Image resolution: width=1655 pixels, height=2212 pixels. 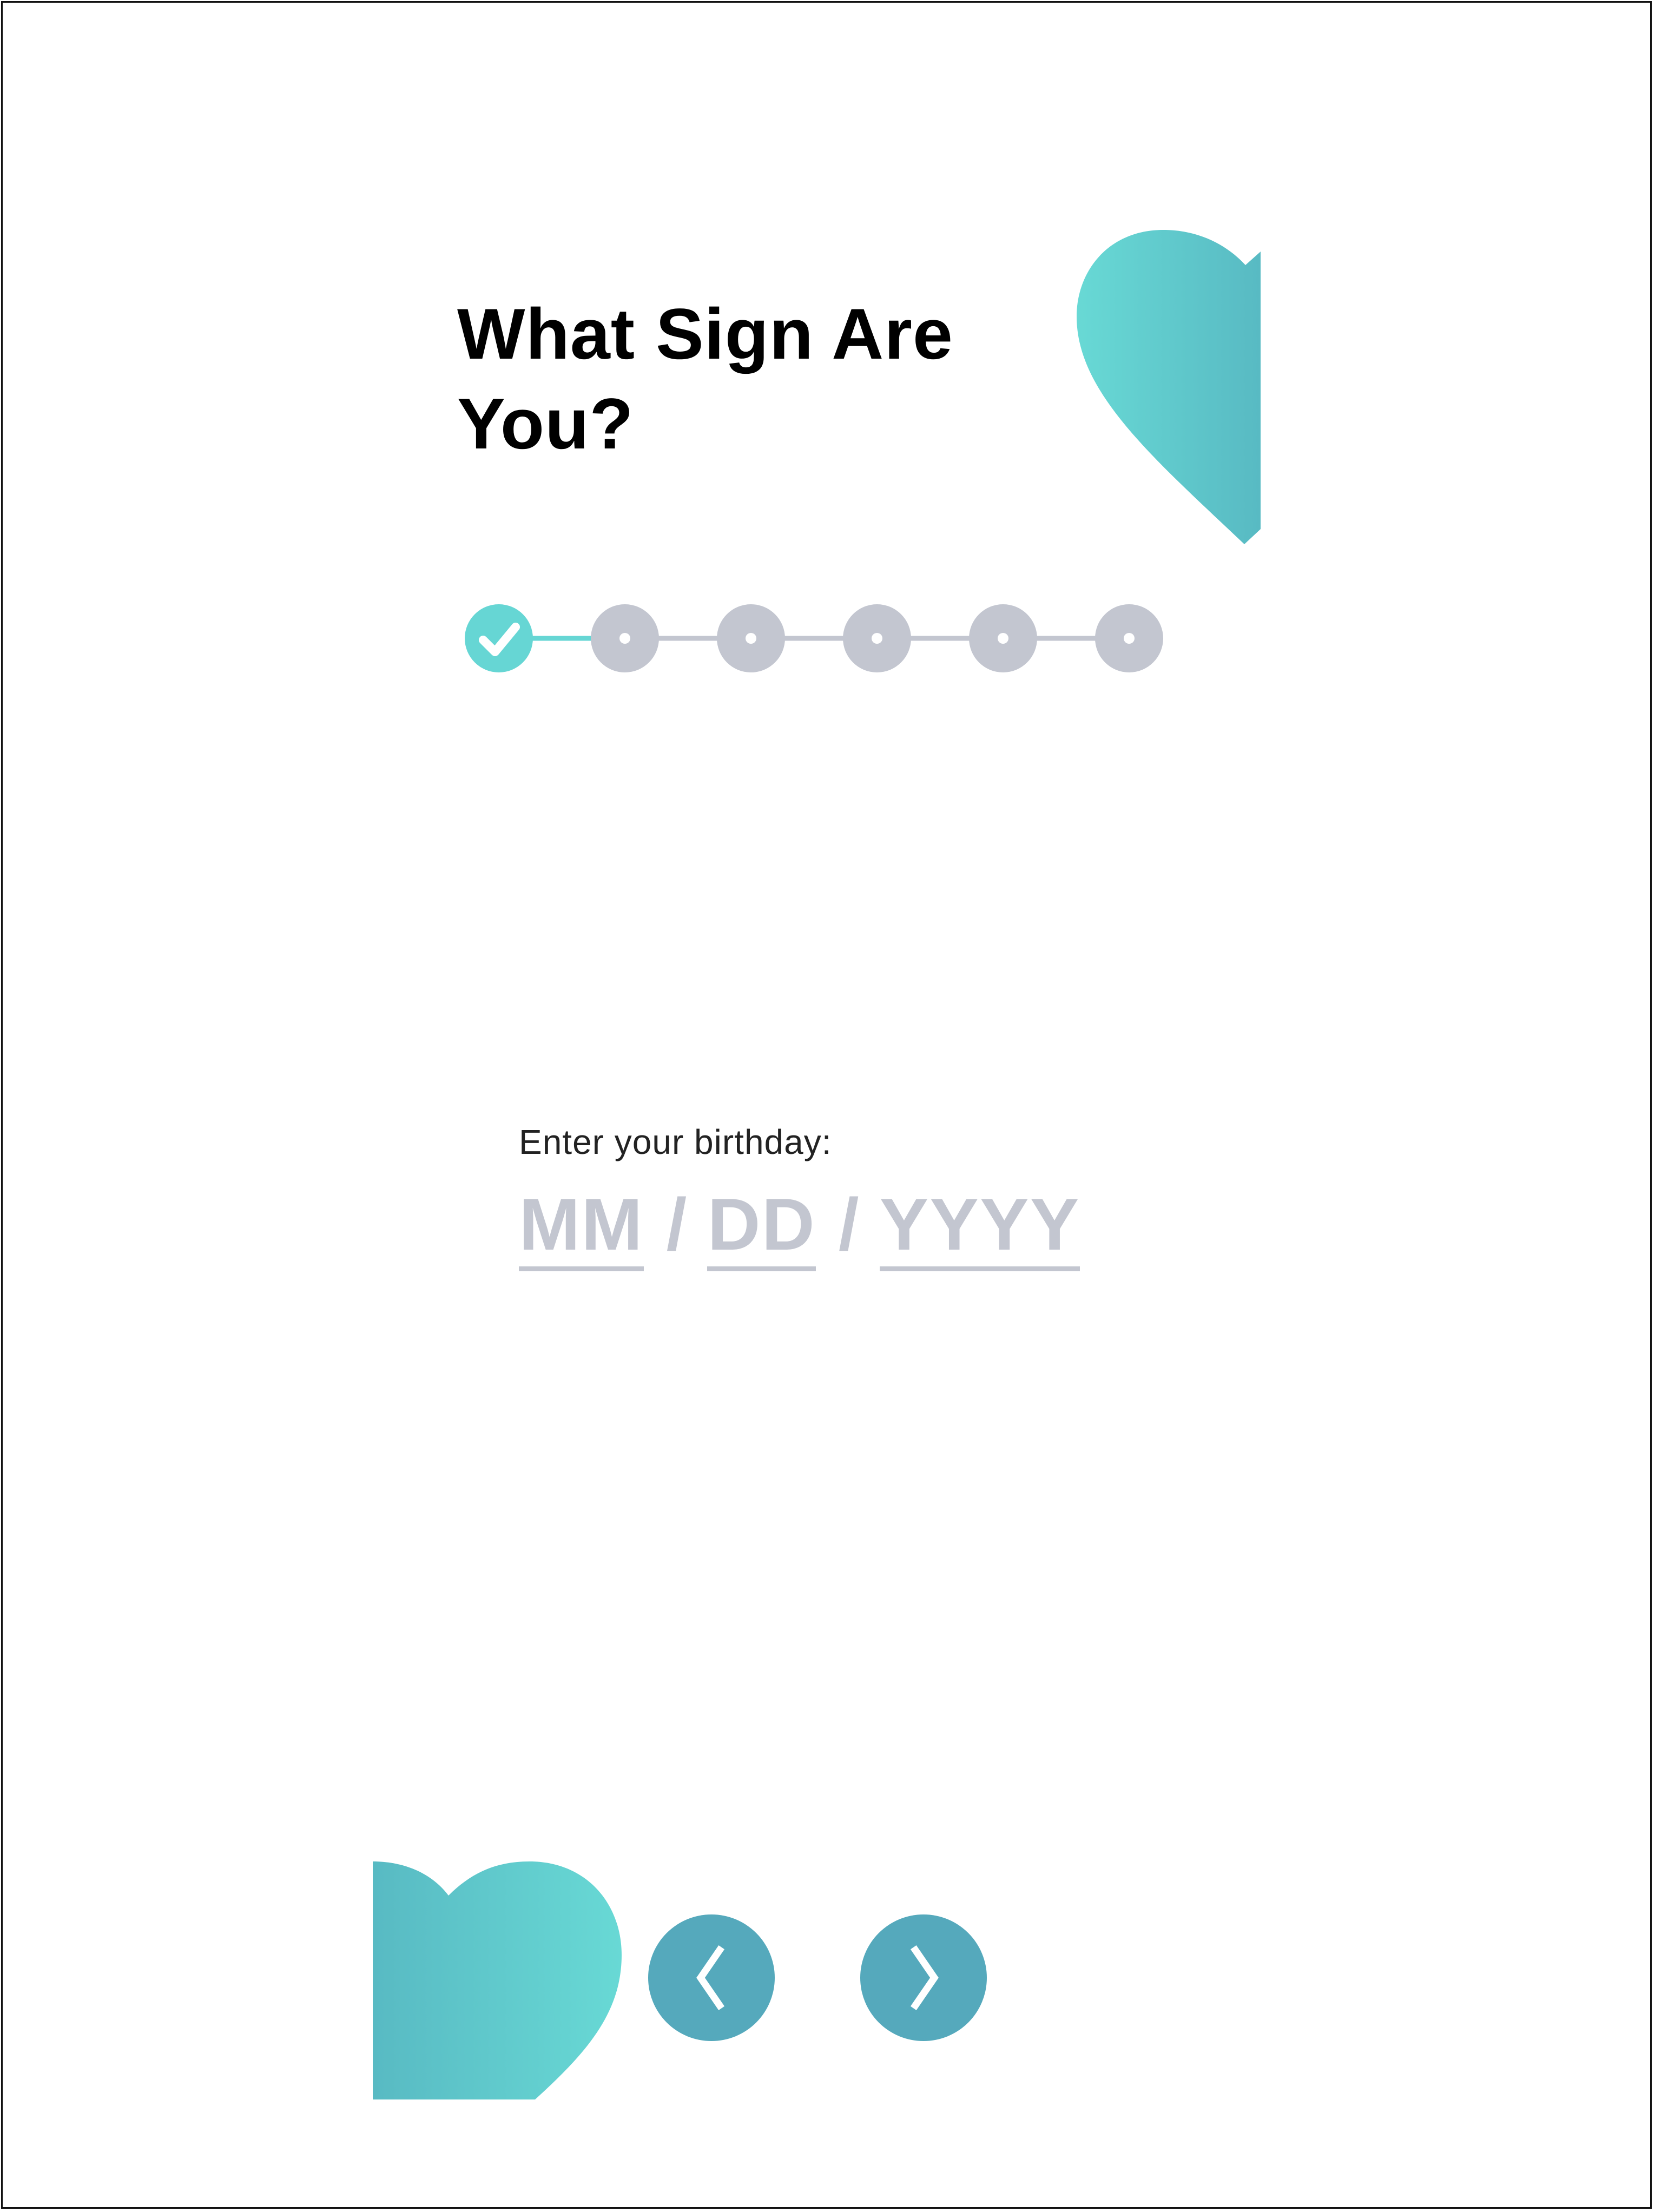 What do you see at coordinates (761, 1226) in the screenshot?
I see `day-field: DD` at bounding box center [761, 1226].